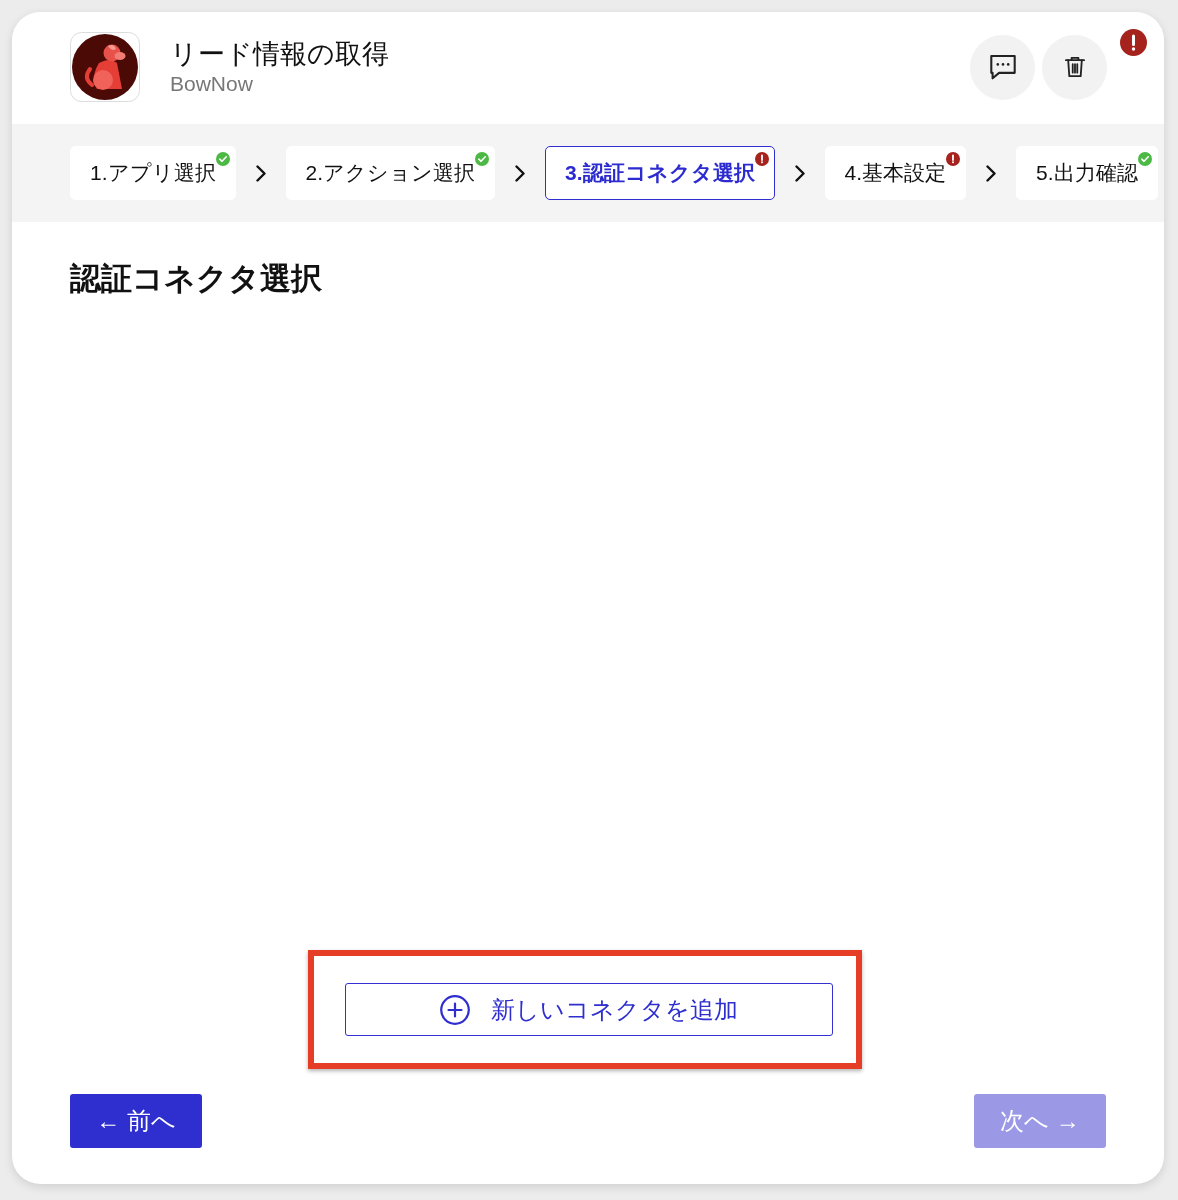 The height and width of the screenshot is (1200, 1178). Describe the element at coordinates (660, 173) in the screenshot. I see `step-tab: 3.認証コネクタ選択` at that location.